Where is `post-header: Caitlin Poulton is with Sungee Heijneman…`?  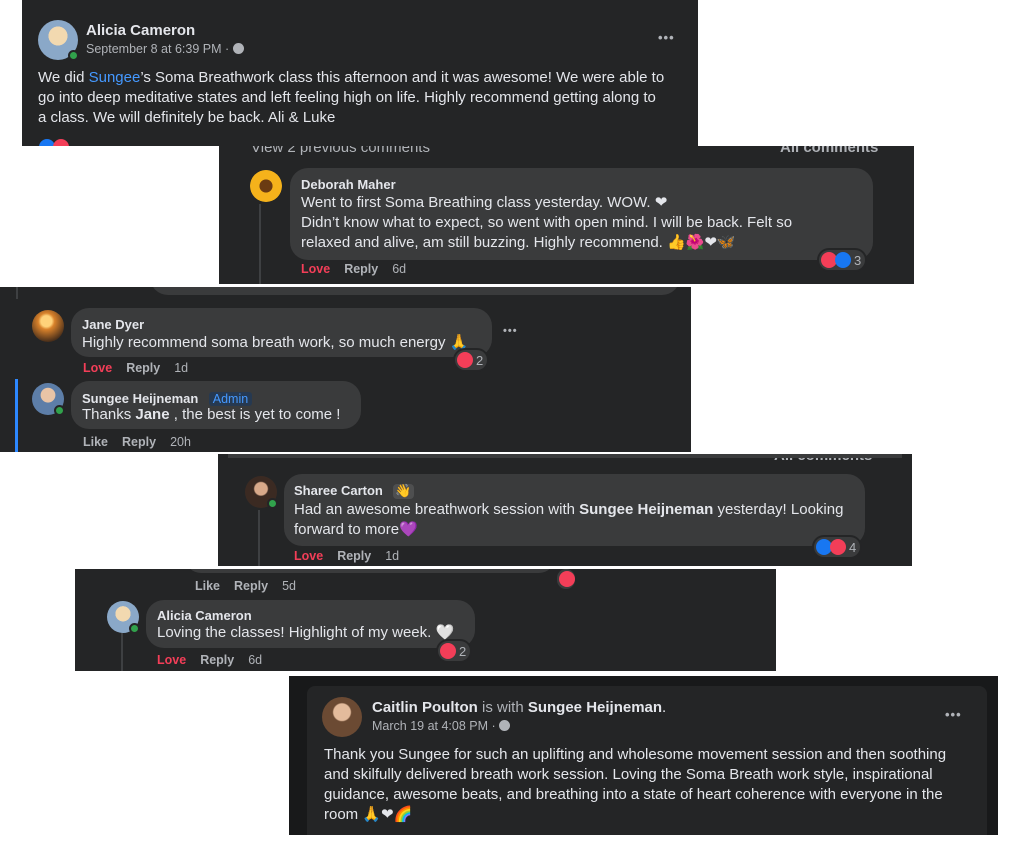 post-header: Caitlin Poulton is with Sungee Heijneman… is located at coordinates (519, 707).